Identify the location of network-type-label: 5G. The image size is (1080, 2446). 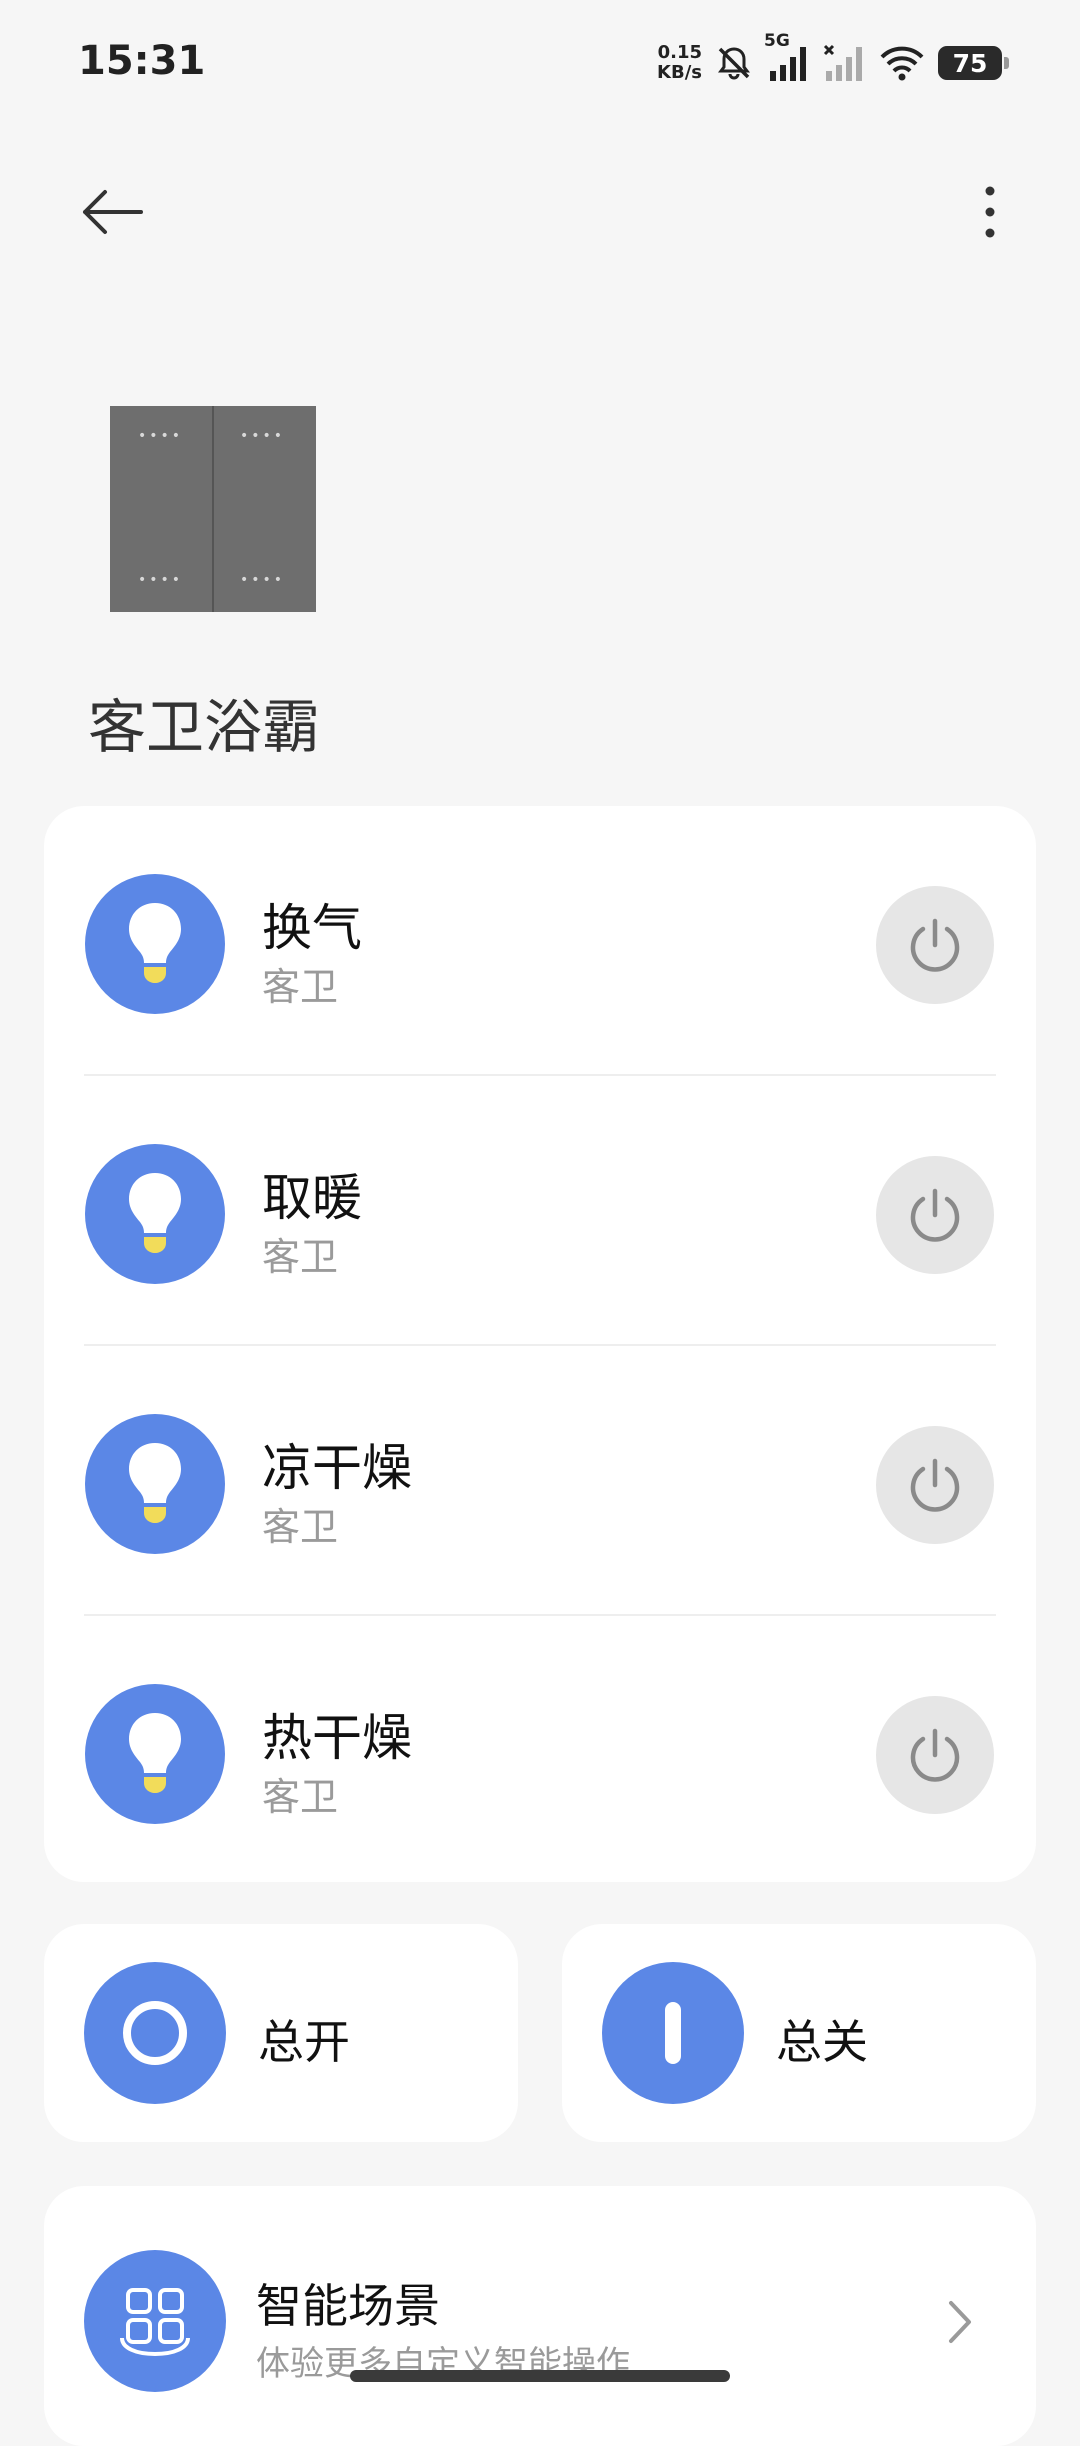
(777, 41).